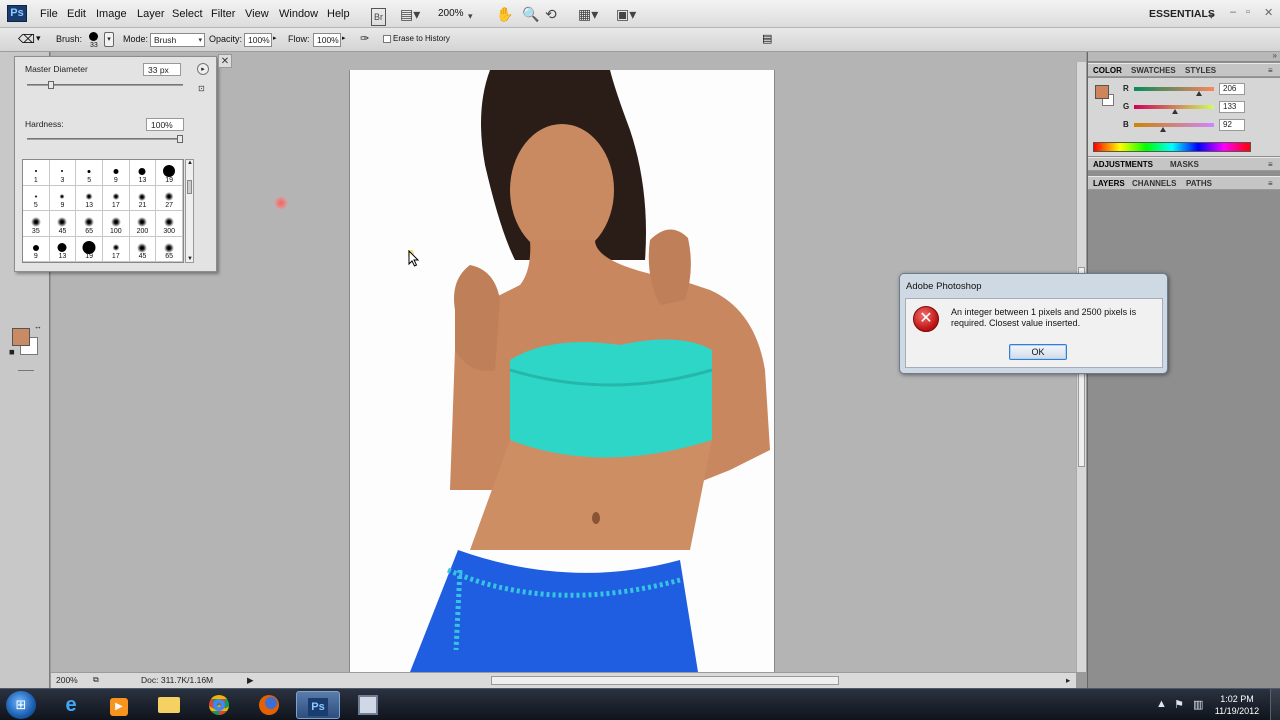 The width and height of the screenshot is (1280, 720). What do you see at coordinates (36, 224) in the screenshot?
I see `brush-preset-cell: 35` at bounding box center [36, 224].